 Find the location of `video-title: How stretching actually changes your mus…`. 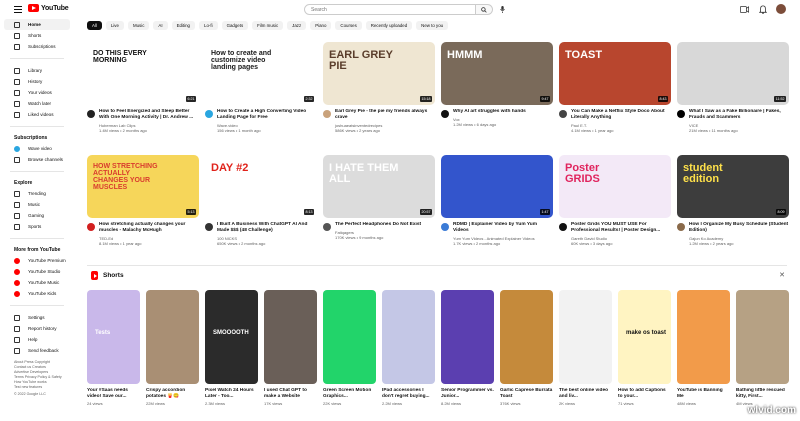

video-title: How stretching actually changes your mus… is located at coordinates (149, 228).